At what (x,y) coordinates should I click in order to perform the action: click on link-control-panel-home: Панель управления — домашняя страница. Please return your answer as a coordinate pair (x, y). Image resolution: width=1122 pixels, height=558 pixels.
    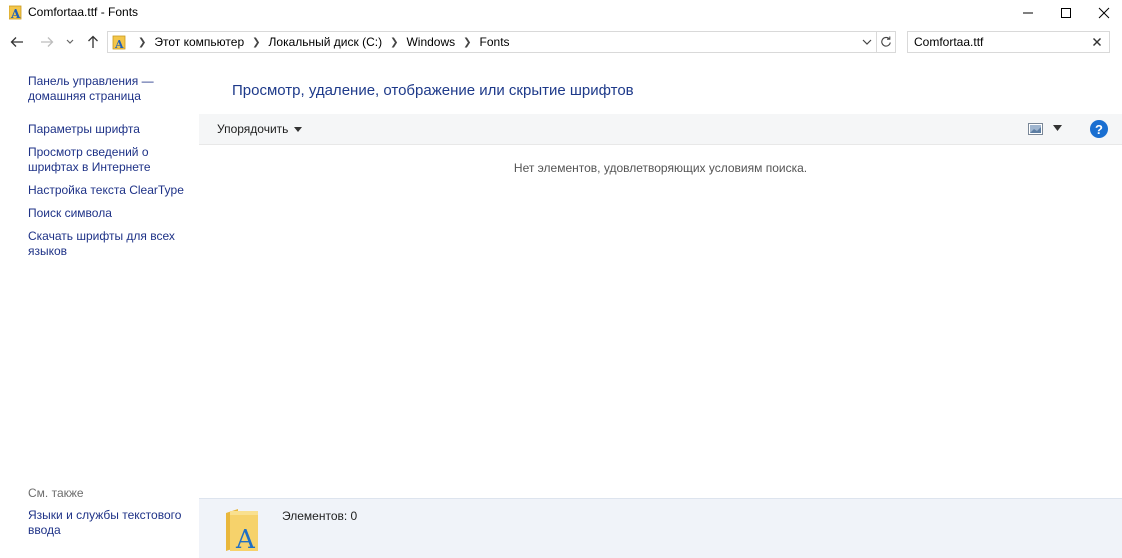
    Looking at the image, I should click on (110, 89).